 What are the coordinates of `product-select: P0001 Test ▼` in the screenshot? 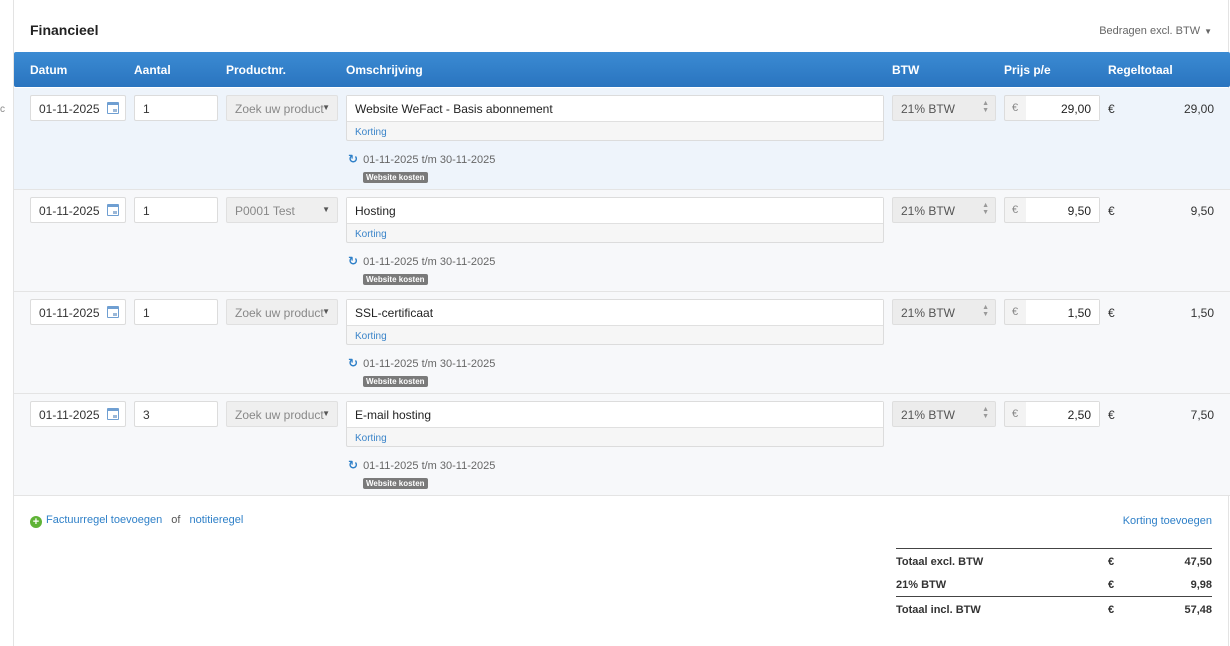 It's located at (282, 210).